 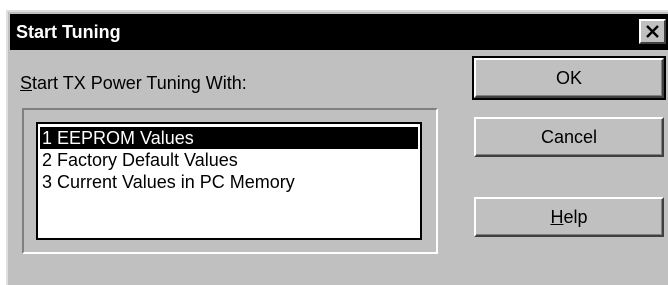 I want to click on label-mnemonic: S, so click(x=26, y=83).